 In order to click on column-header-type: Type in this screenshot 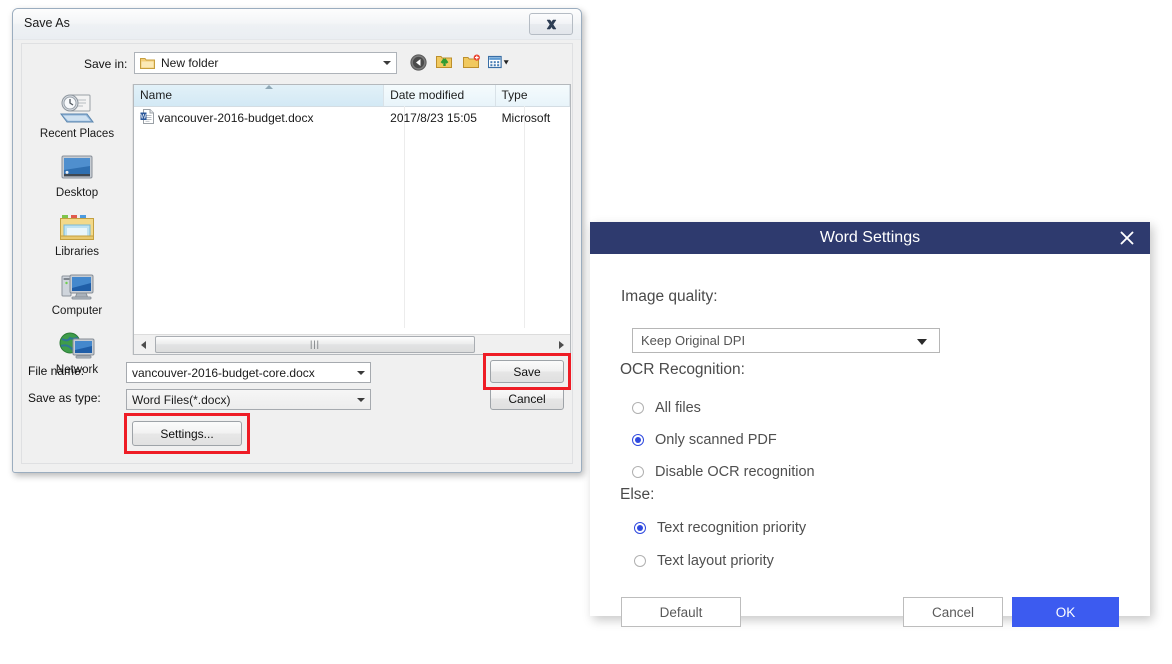, I will do `click(533, 95)`.